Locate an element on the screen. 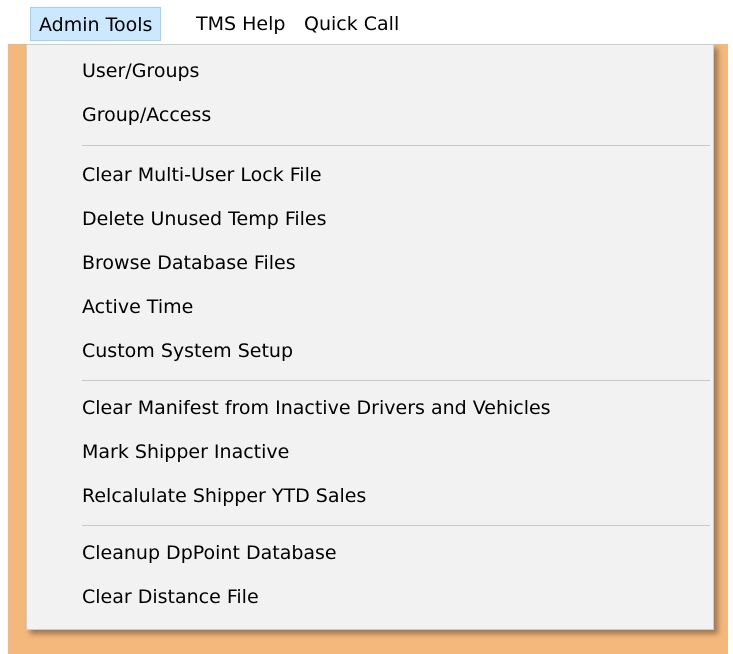 The height and width of the screenshot is (654, 733). menu-item-delete-unused-temp-files: Delete Unused Temp Files is located at coordinates (370, 219).